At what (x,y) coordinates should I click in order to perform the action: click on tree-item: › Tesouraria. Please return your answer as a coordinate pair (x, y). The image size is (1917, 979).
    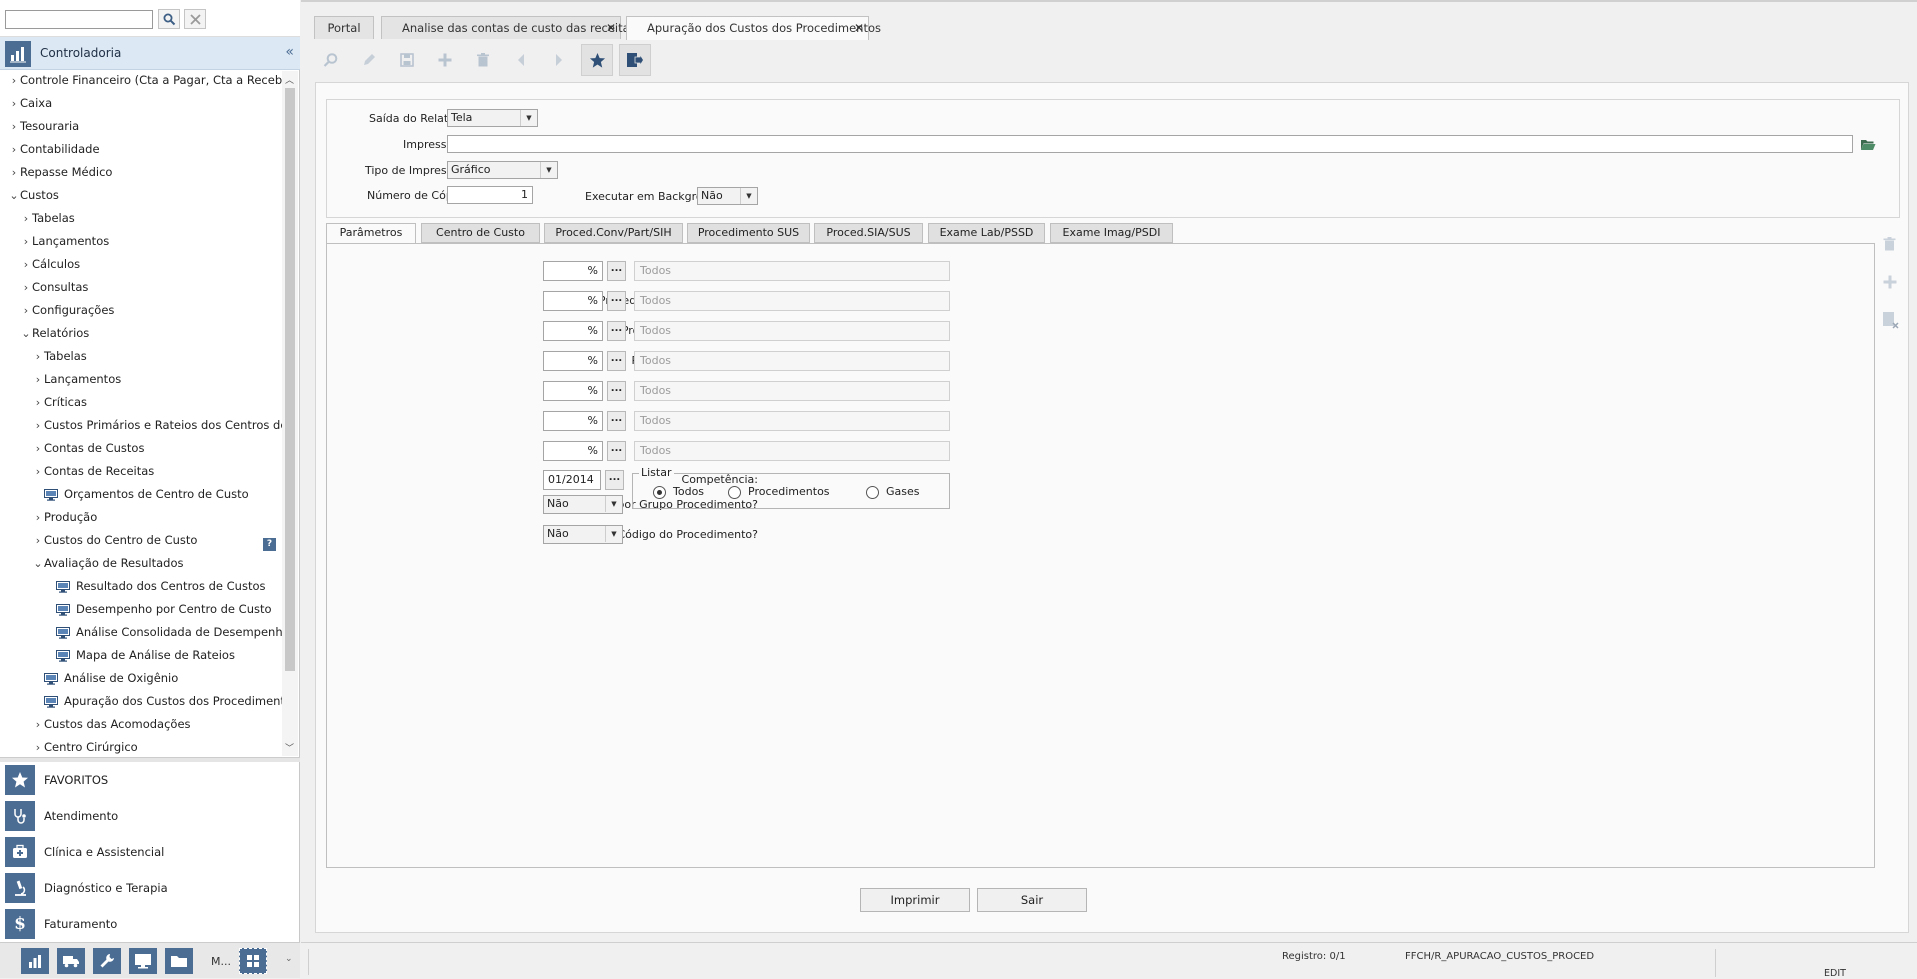
    Looking at the image, I should click on (43, 126).